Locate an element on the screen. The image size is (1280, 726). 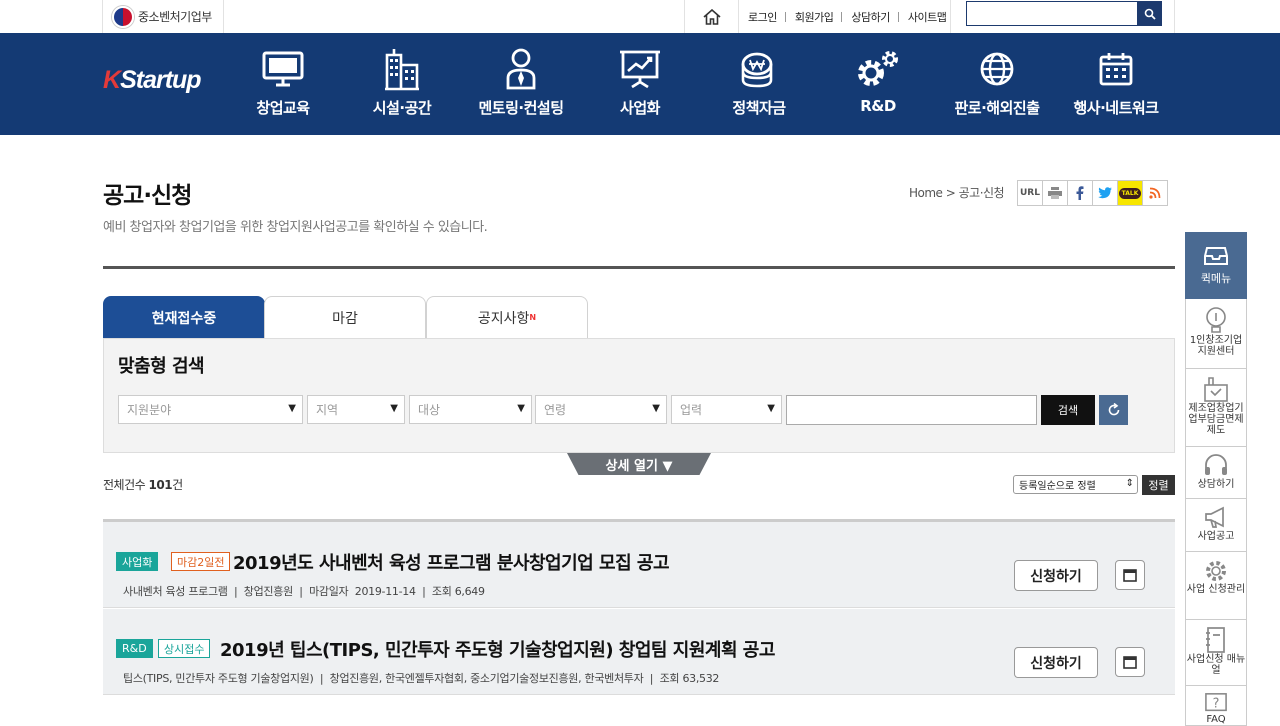
home-icon is located at coordinates (711, 16).